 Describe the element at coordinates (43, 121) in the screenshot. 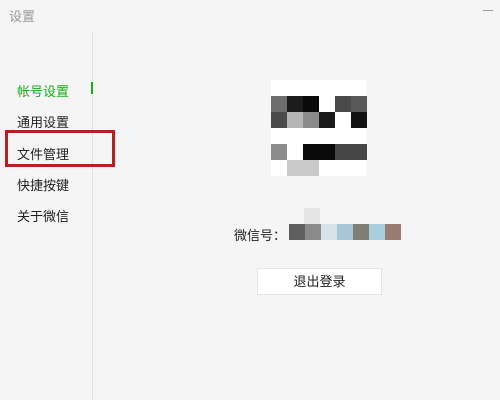

I see `sidebar-item-general-settings: 通用设置` at that location.